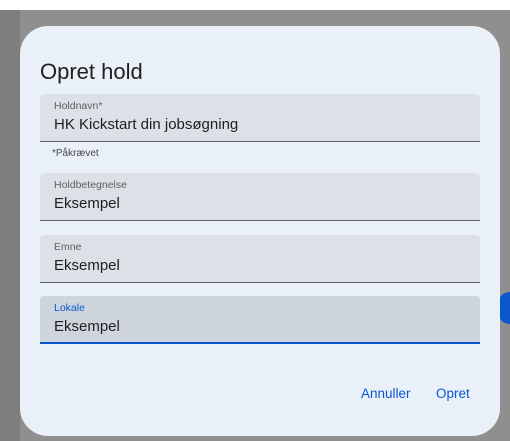  I want to click on section-value: Eksempel, so click(87, 203).